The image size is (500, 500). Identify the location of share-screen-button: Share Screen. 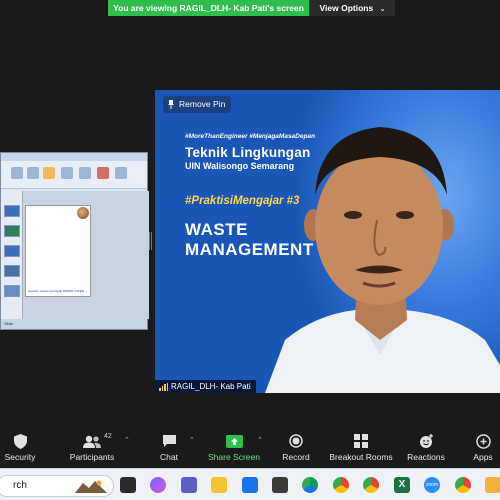
(234, 447).